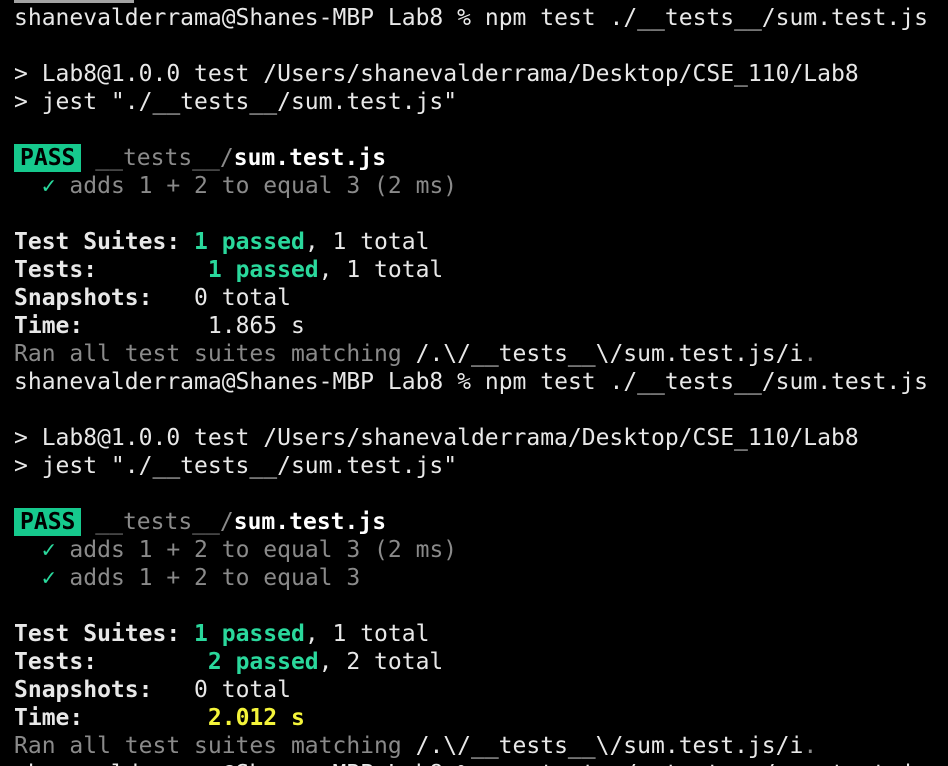 The image size is (948, 766). I want to click on summary-value-slow: 2.012 s, so click(256, 718).